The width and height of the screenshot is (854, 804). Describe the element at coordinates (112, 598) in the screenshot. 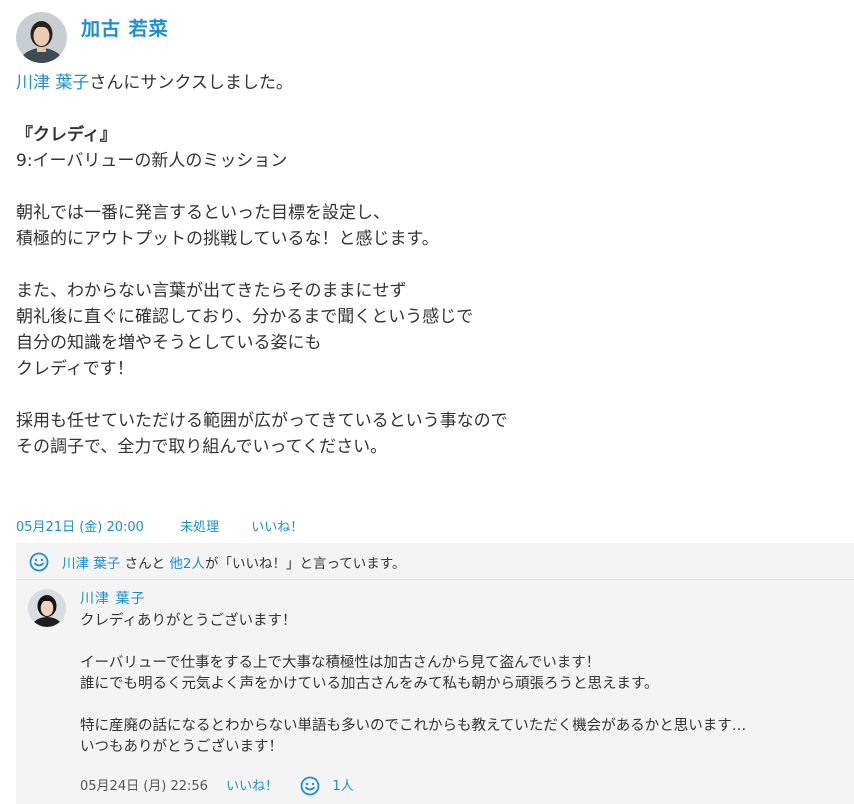

I see `reply-author: 川津 葉子` at that location.